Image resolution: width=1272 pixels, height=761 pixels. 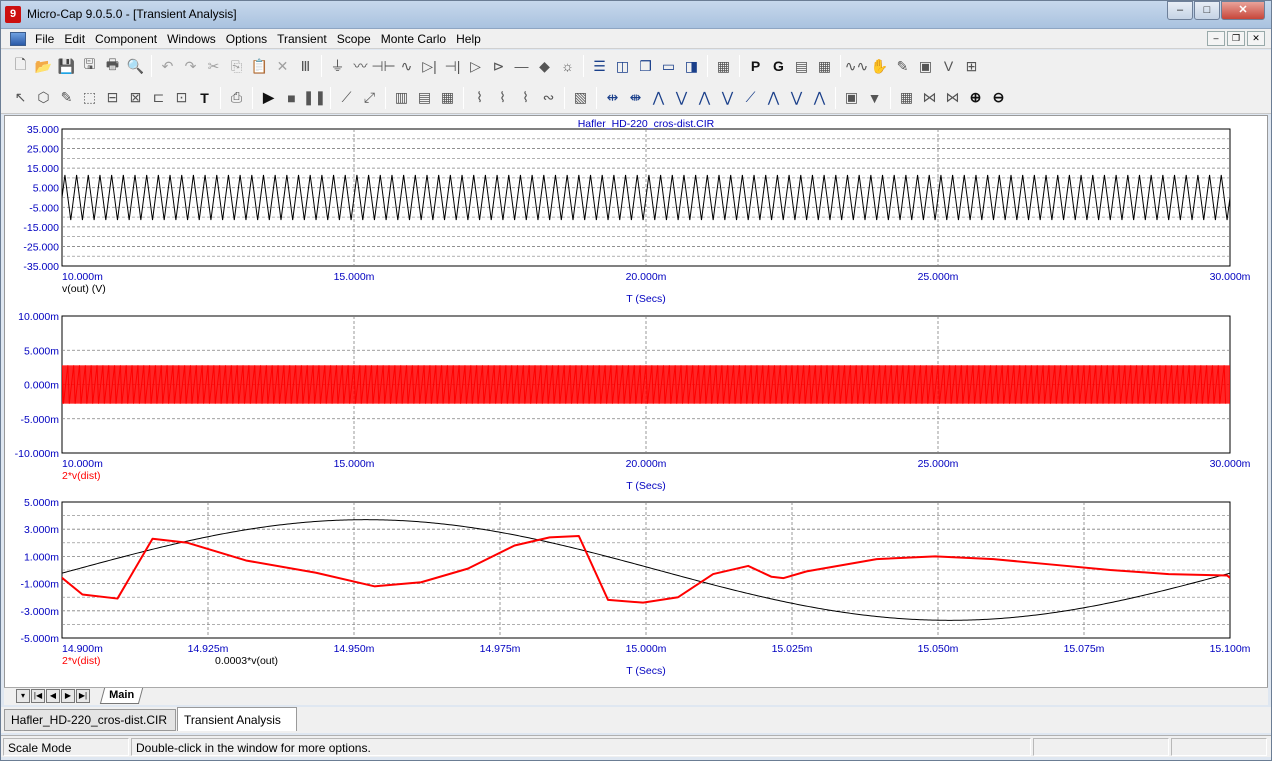 I want to click on wave-icon: ∾, so click(x=548, y=98).